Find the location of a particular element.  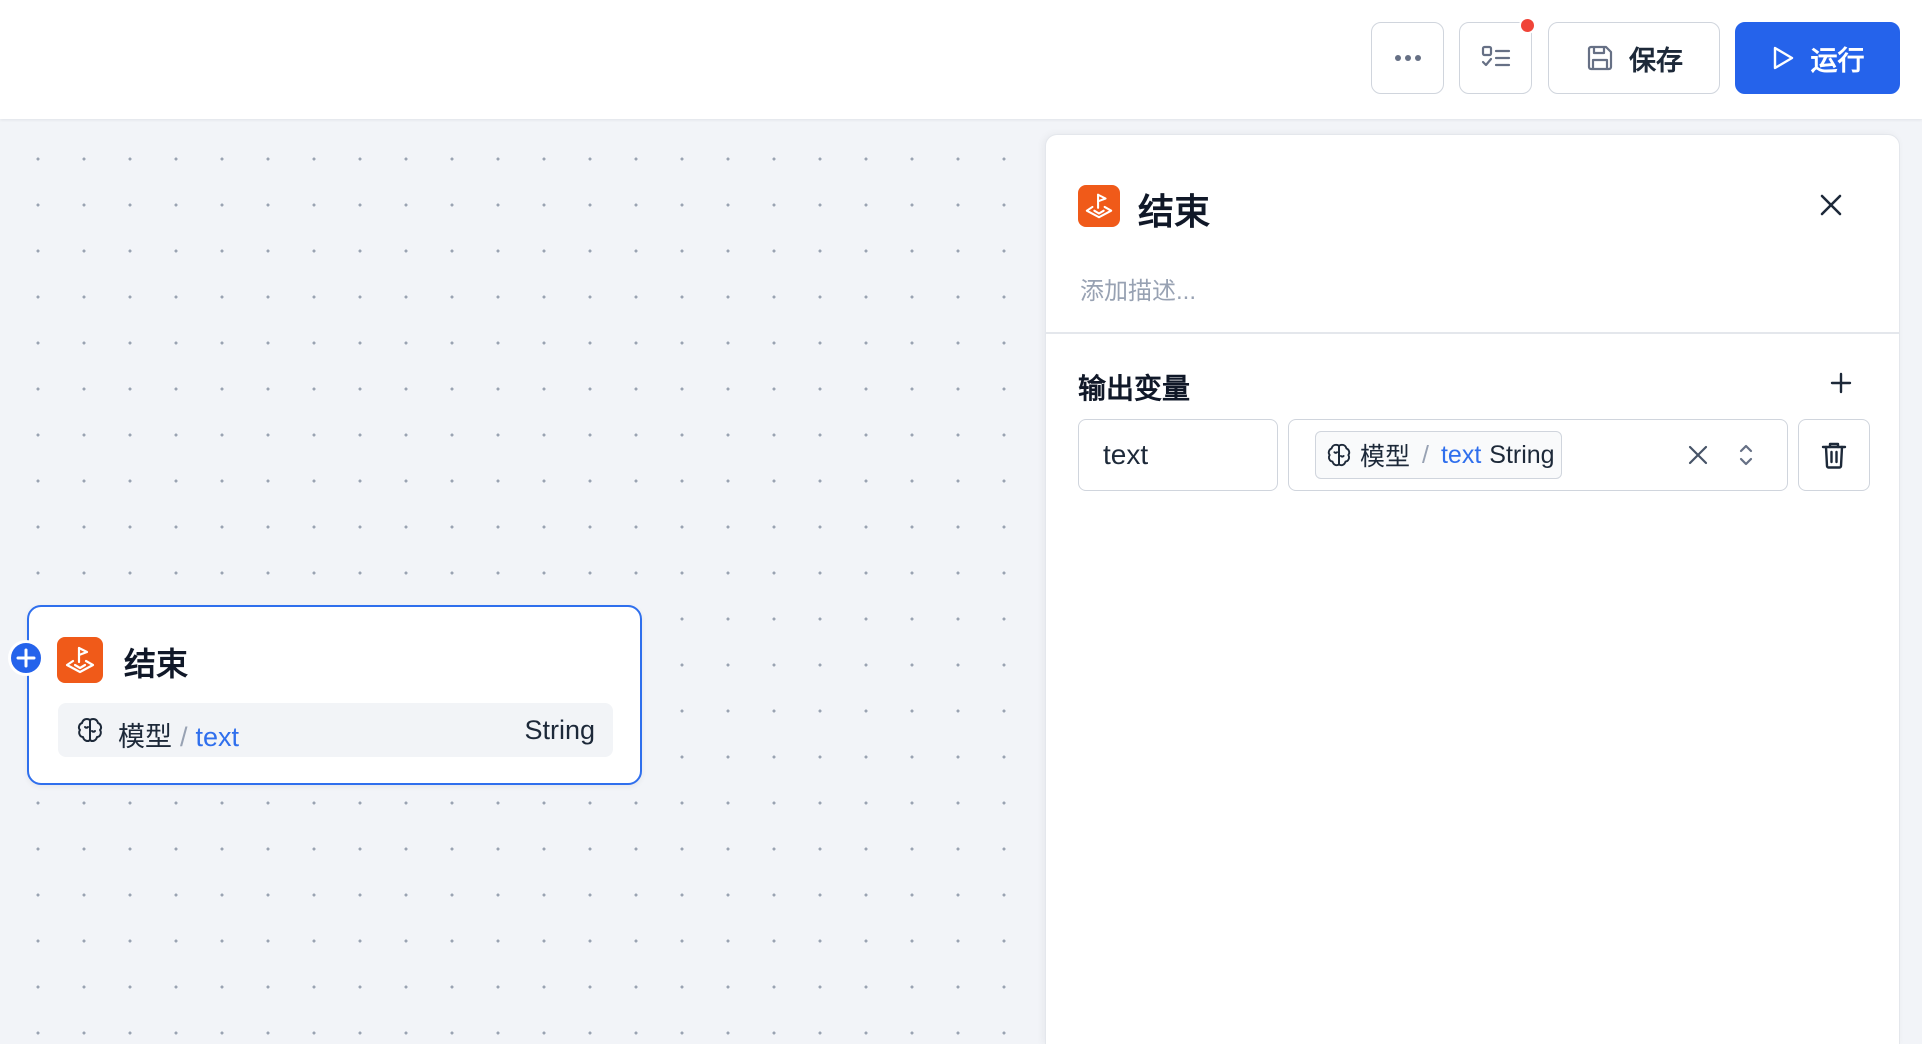

add-output-variable-button is located at coordinates (1841, 383).